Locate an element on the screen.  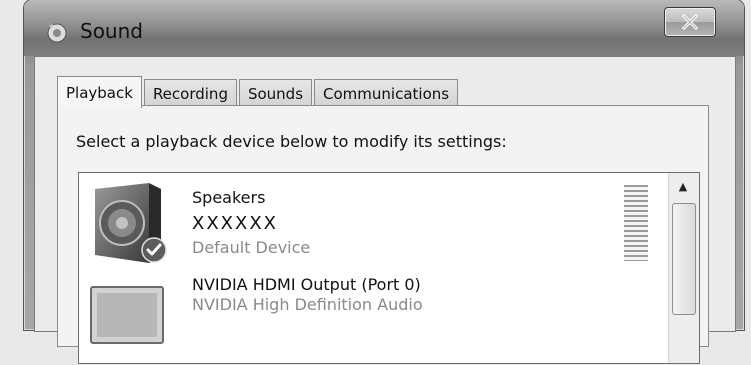
default-check-icon is located at coordinates (154, 250).